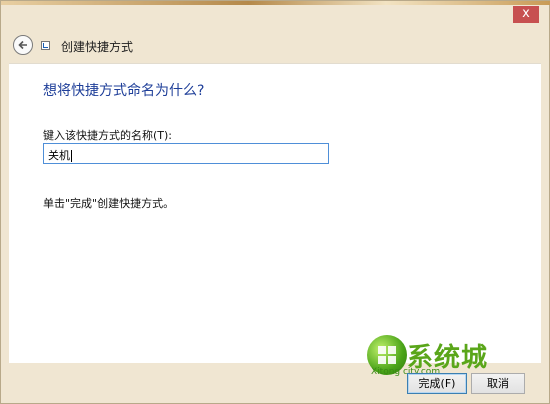 This screenshot has width=550, height=404. What do you see at coordinates (124, 91) in the screenshot?
I see `page-heading: 想将快捷方式命名为什么?` at bounding box center [124, 91].